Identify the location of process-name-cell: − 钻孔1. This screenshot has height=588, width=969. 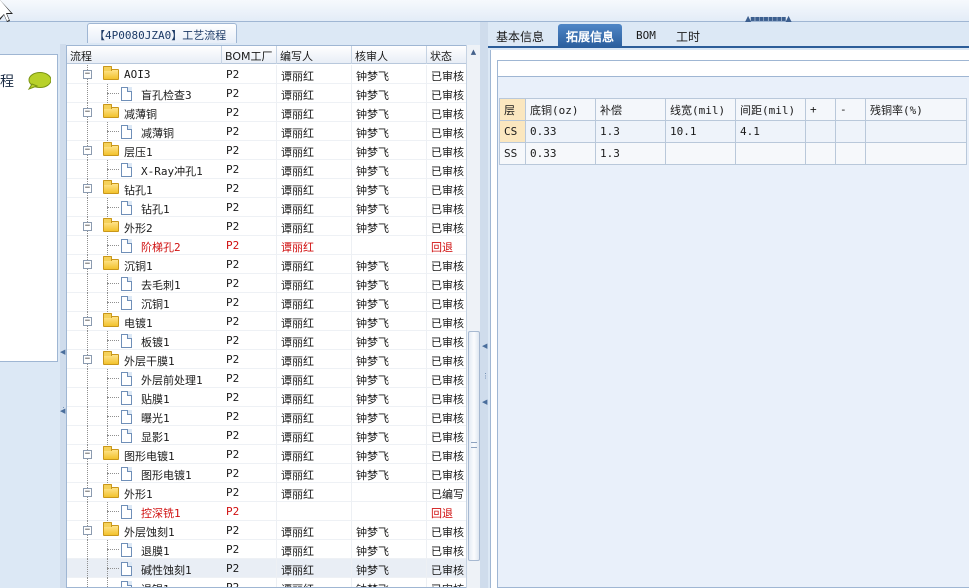
(144, 188).